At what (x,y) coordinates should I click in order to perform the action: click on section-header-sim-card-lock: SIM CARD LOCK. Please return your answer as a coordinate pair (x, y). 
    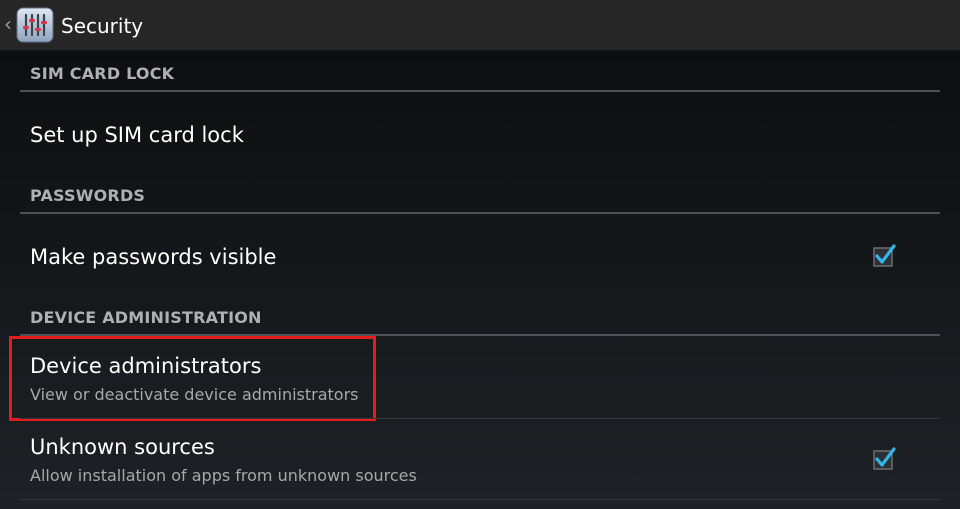
    Looking at the image, I should click on (102, 73).